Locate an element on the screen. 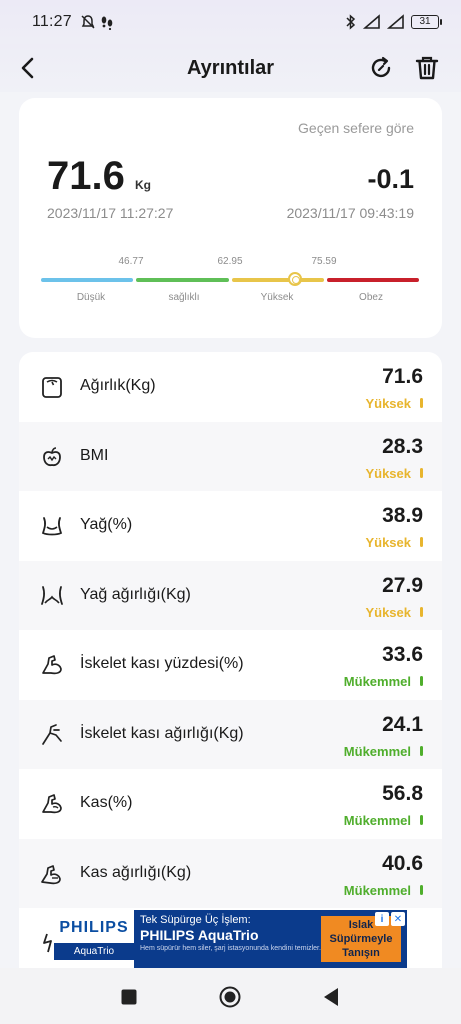 The height and width of the screenshot is (1024, 461). battery-icon: 31 is located at coordinates (426, 22).